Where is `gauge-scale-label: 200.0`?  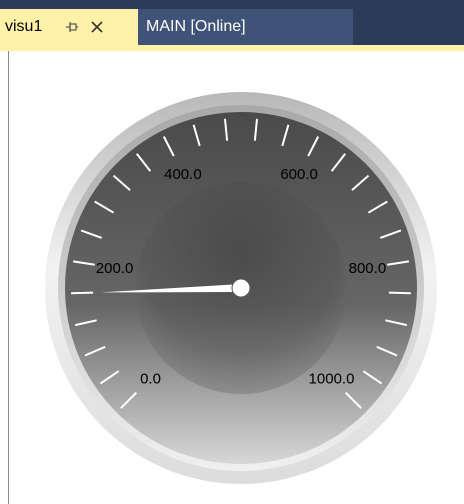 gauge-scale-label: 200.0 is located at coordinates (115, 268).